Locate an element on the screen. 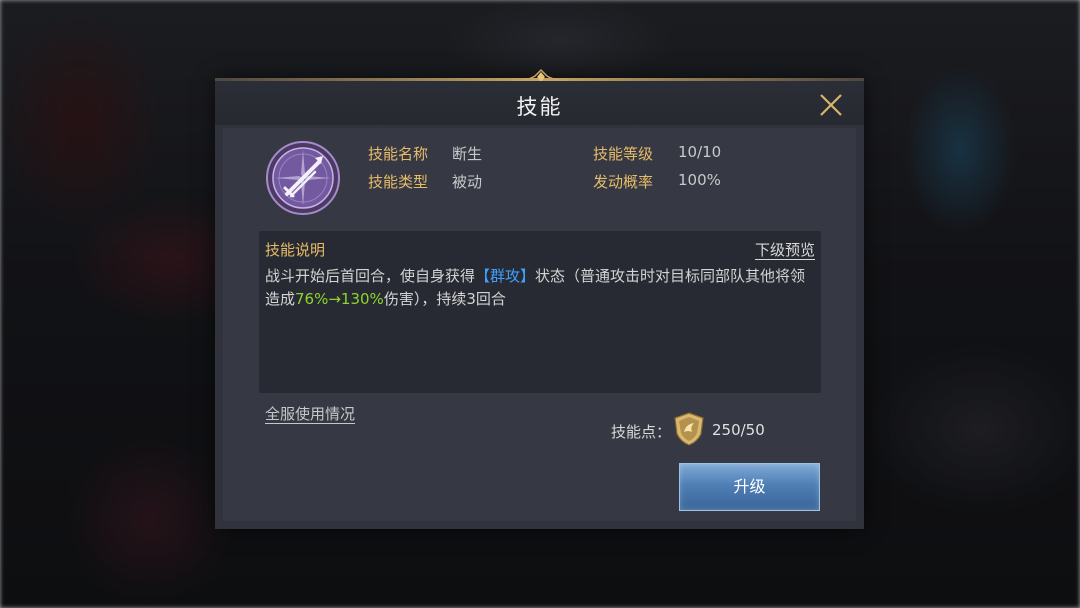  close-icon is located at coordinates (831, 105).